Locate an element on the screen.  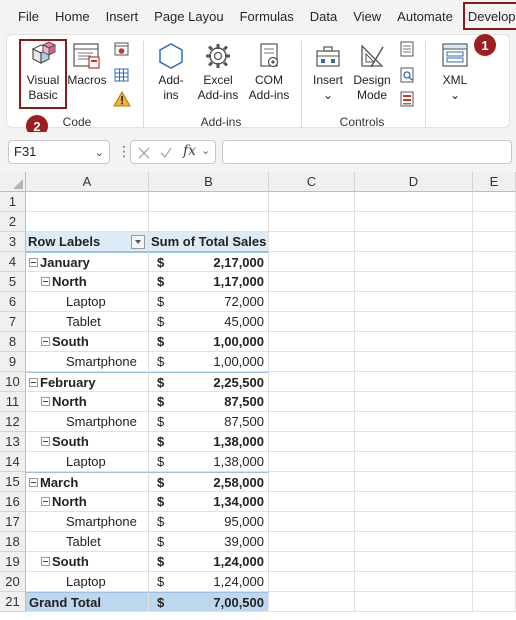
grand-total-label: Grand Total is located at coordinates (87, 602).